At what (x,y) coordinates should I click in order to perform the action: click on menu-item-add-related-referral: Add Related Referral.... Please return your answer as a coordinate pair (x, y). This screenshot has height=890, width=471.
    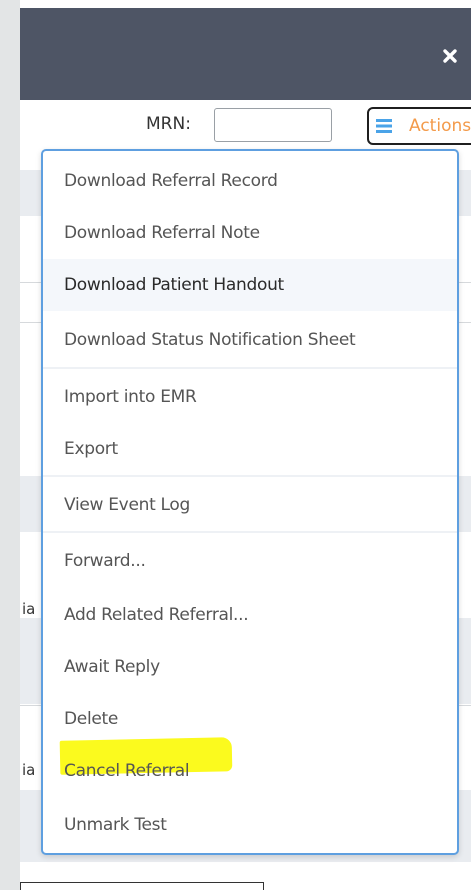
    Looking at the image, I should click on (250, 615).